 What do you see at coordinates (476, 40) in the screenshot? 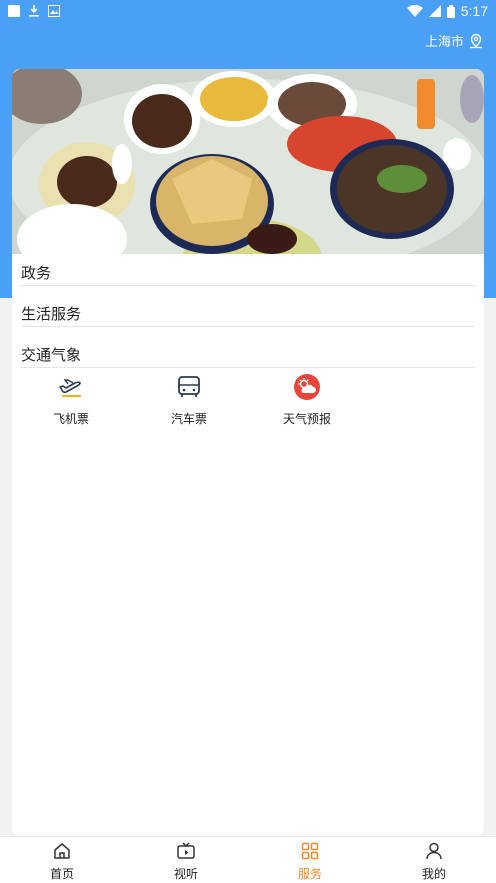
I see `location-pin-icon` at bounding box center [476, 40].